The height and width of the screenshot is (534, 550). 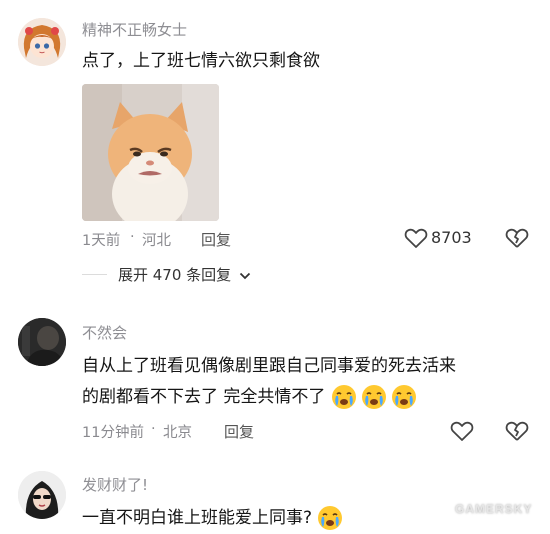 What do you see at coordinates (156, 241) in the screenshot?
I see `comment-location: 河北` at bounding box center [156, 241].